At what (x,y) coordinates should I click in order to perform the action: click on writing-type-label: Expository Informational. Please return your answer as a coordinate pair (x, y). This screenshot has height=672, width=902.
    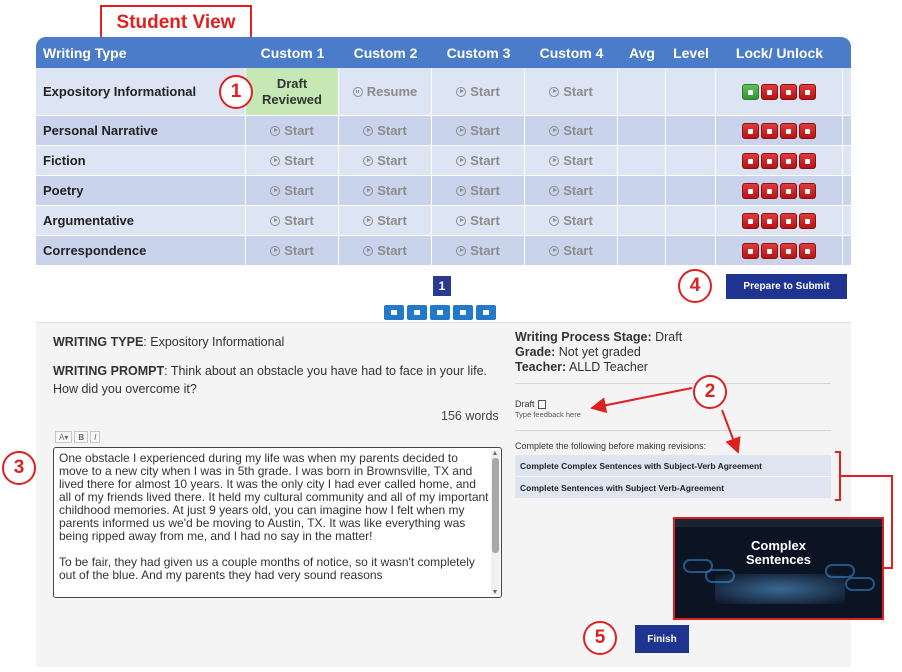
    Looking at the image, I should click on (141, 91).